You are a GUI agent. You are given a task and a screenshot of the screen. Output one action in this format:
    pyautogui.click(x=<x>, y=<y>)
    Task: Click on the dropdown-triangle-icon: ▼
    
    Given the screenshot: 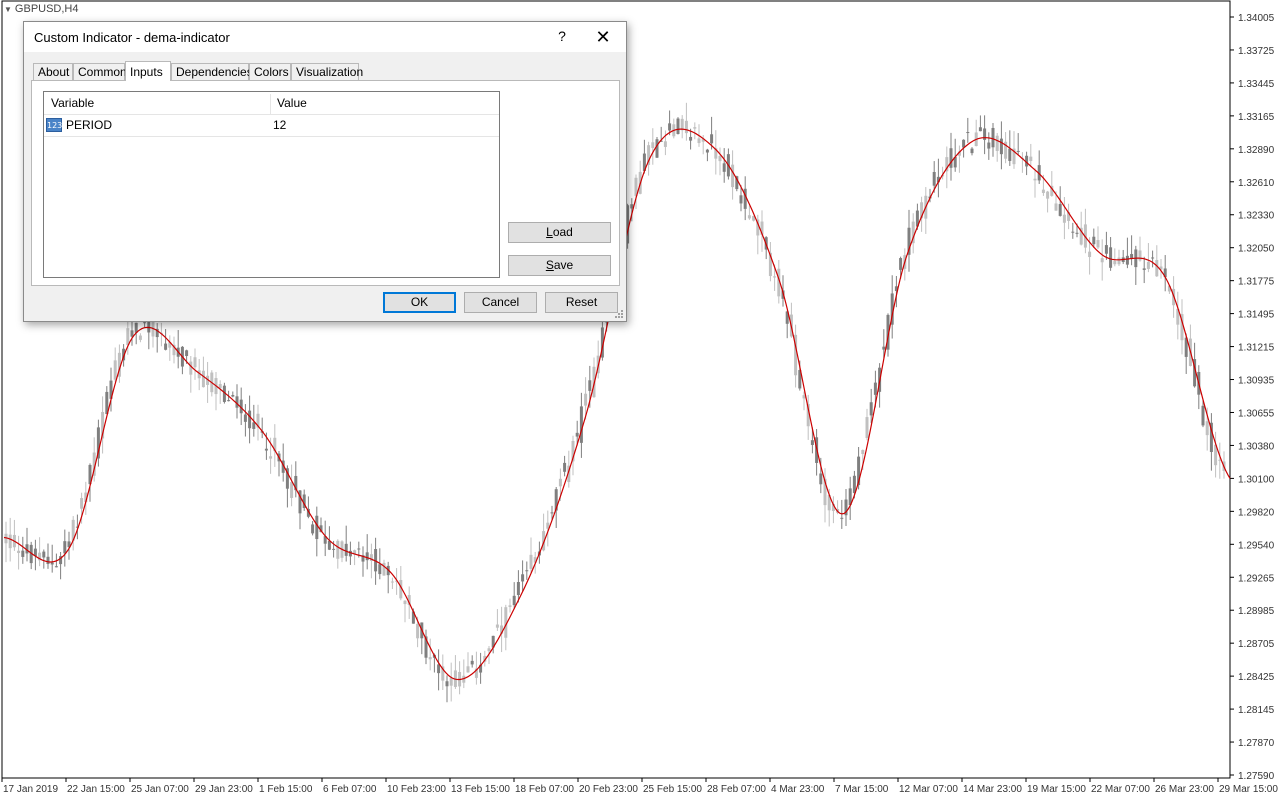 What is the action you would take?
    pyautogui.click(x=8, y=9)
    